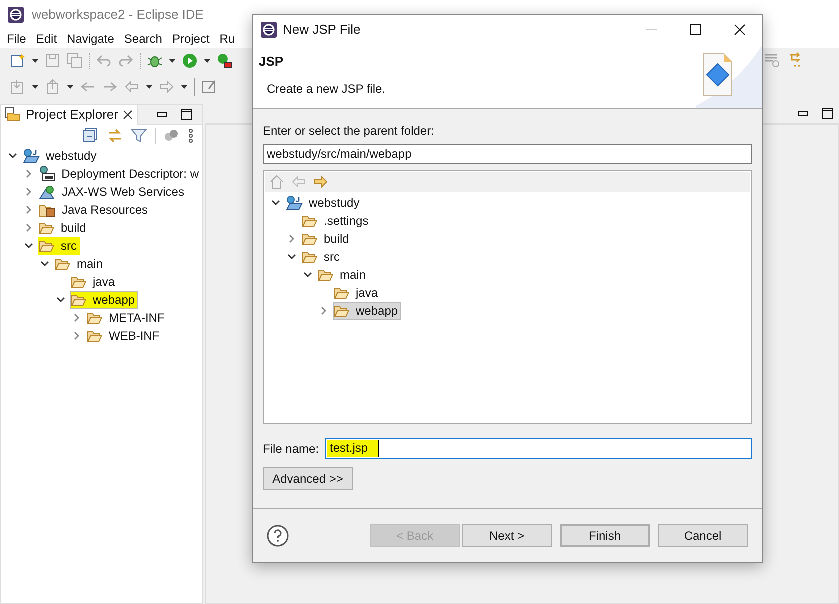  What do you see at coordinates (353, 448) in the screenshot?
I see `file-name-value: test.jsp` at bounding box center [353, 448].